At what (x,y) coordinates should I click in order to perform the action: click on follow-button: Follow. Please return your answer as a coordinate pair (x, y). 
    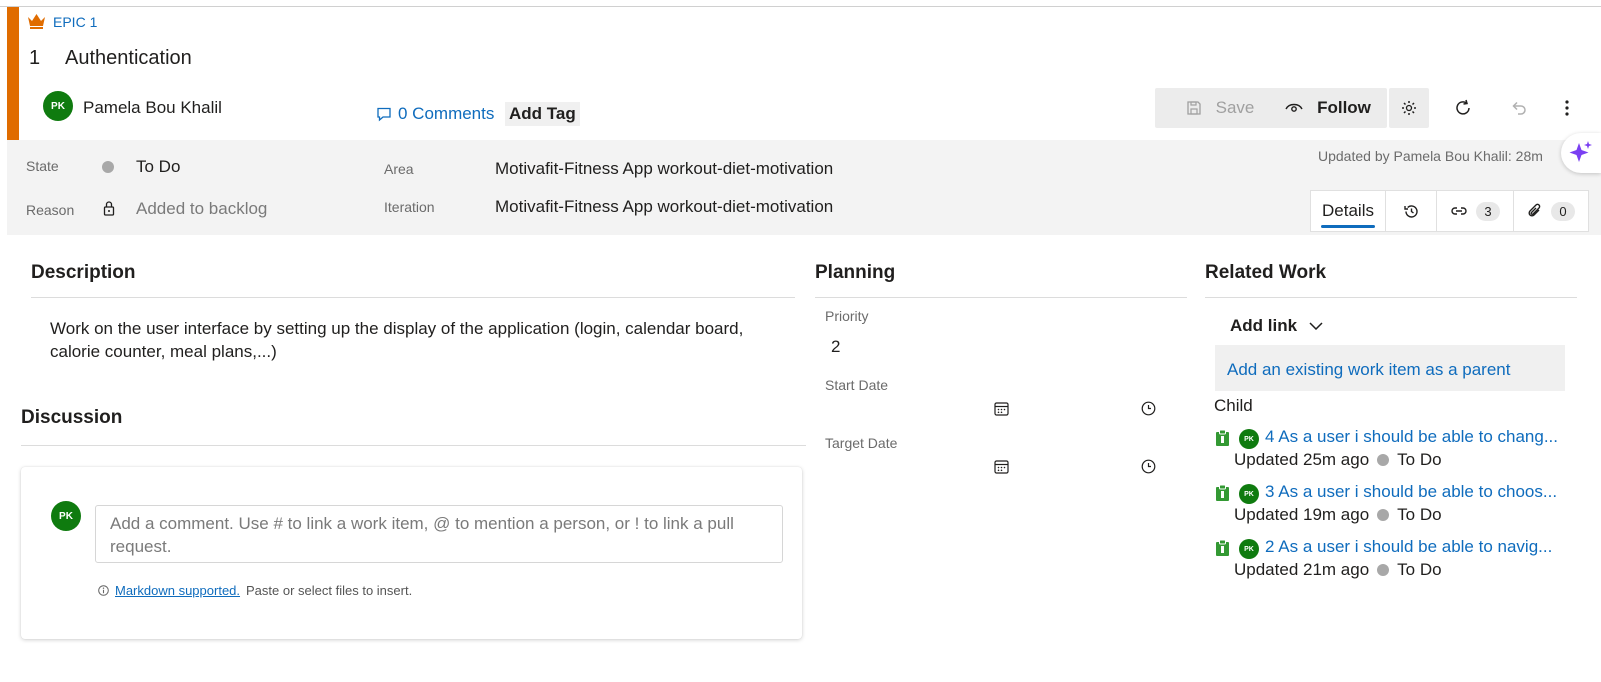
    Looking at the image, I should click on (1328, 108).